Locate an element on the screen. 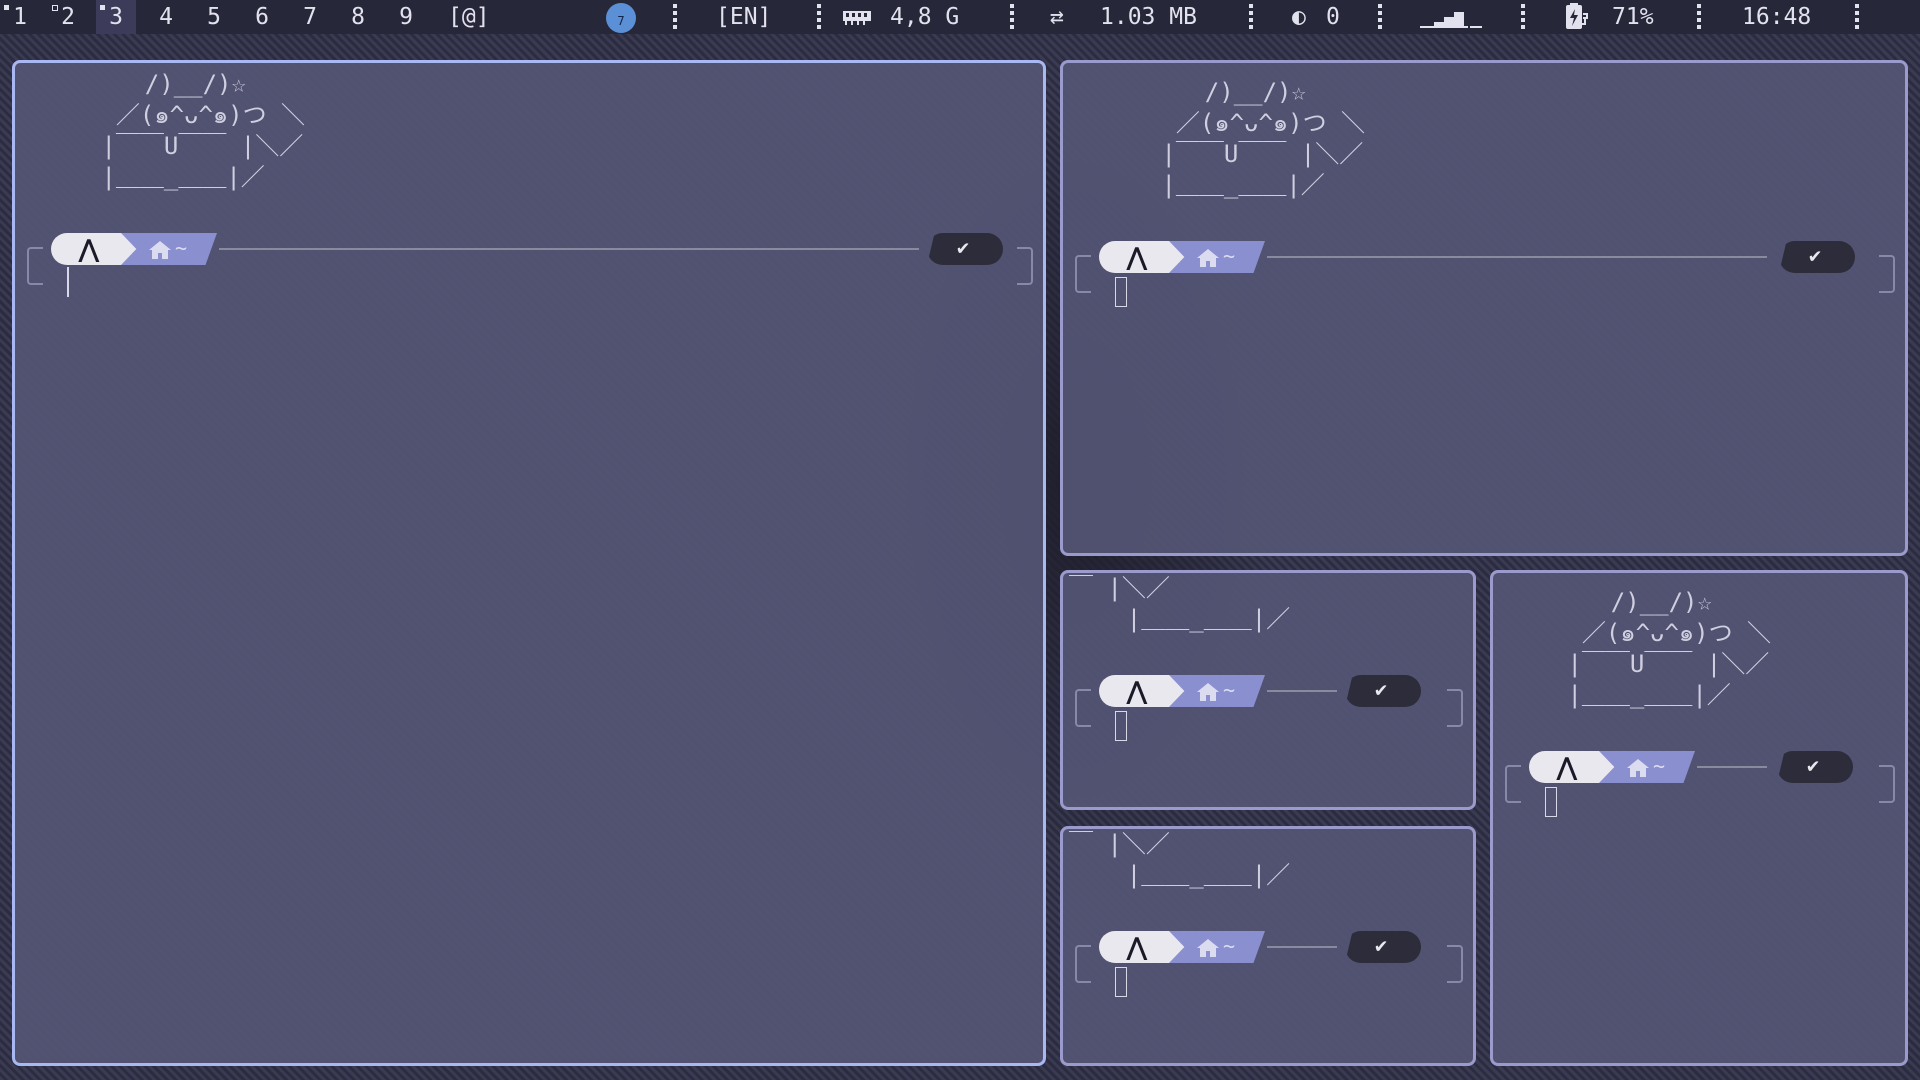 This screenshot has width=1920, height=1080. moon-icon: ◐ is located at coordinates (1299, 17).